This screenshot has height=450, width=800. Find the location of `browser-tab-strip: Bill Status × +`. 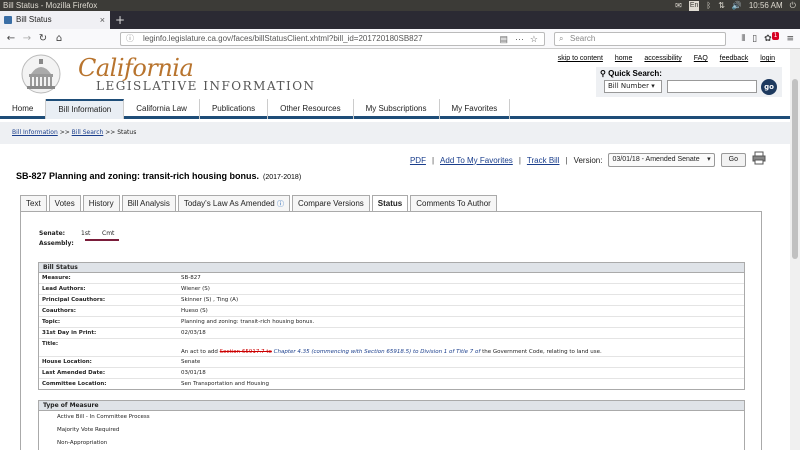

browser-tab-strip: Bill Status × + is located at coordinates (400, 20).